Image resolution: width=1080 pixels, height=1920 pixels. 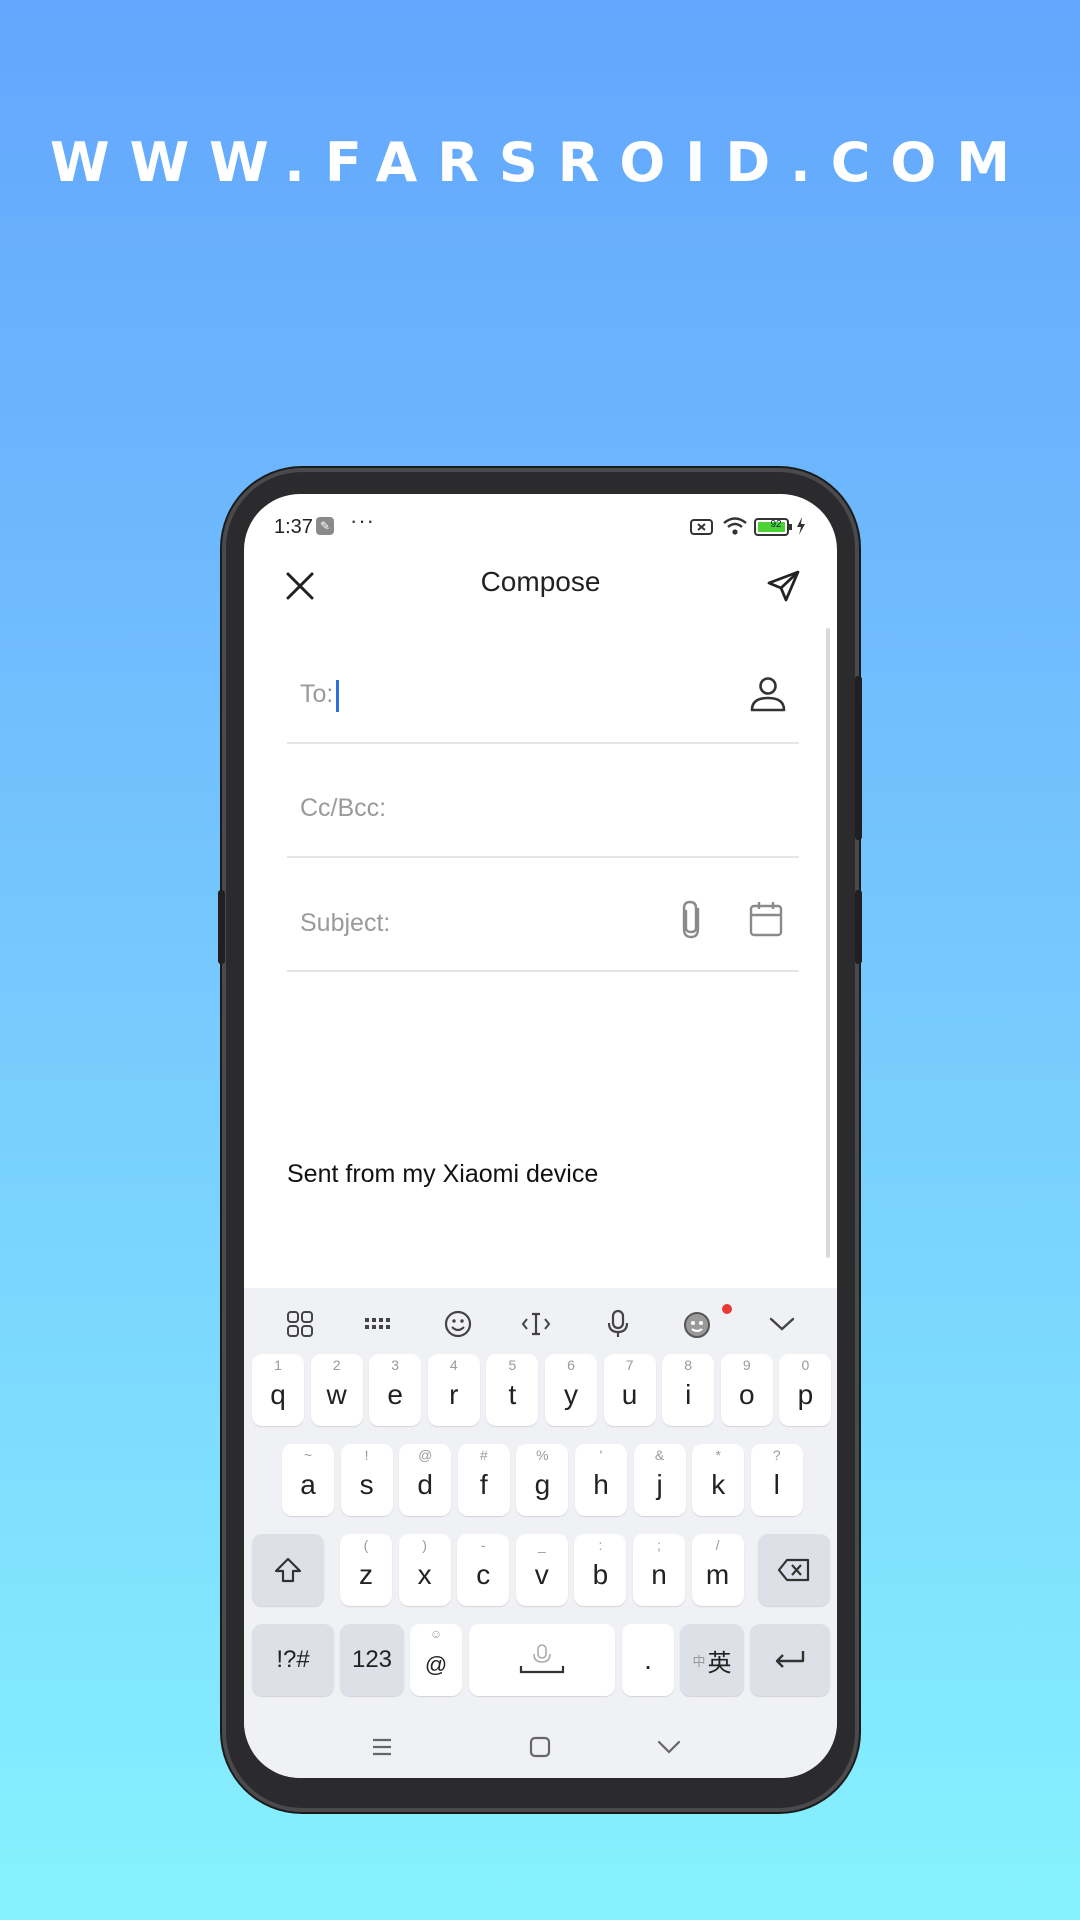 What do you see at coordinates (776, 1455) in the screenshot?
I see `key-hint: ?` at bounding box center [776, 1455].